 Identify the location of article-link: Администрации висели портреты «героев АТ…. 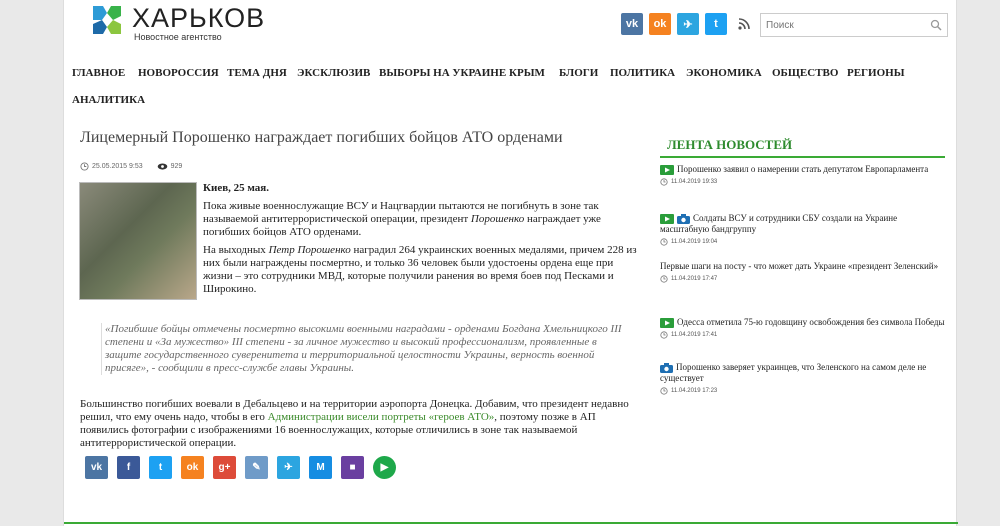
(381, 417).